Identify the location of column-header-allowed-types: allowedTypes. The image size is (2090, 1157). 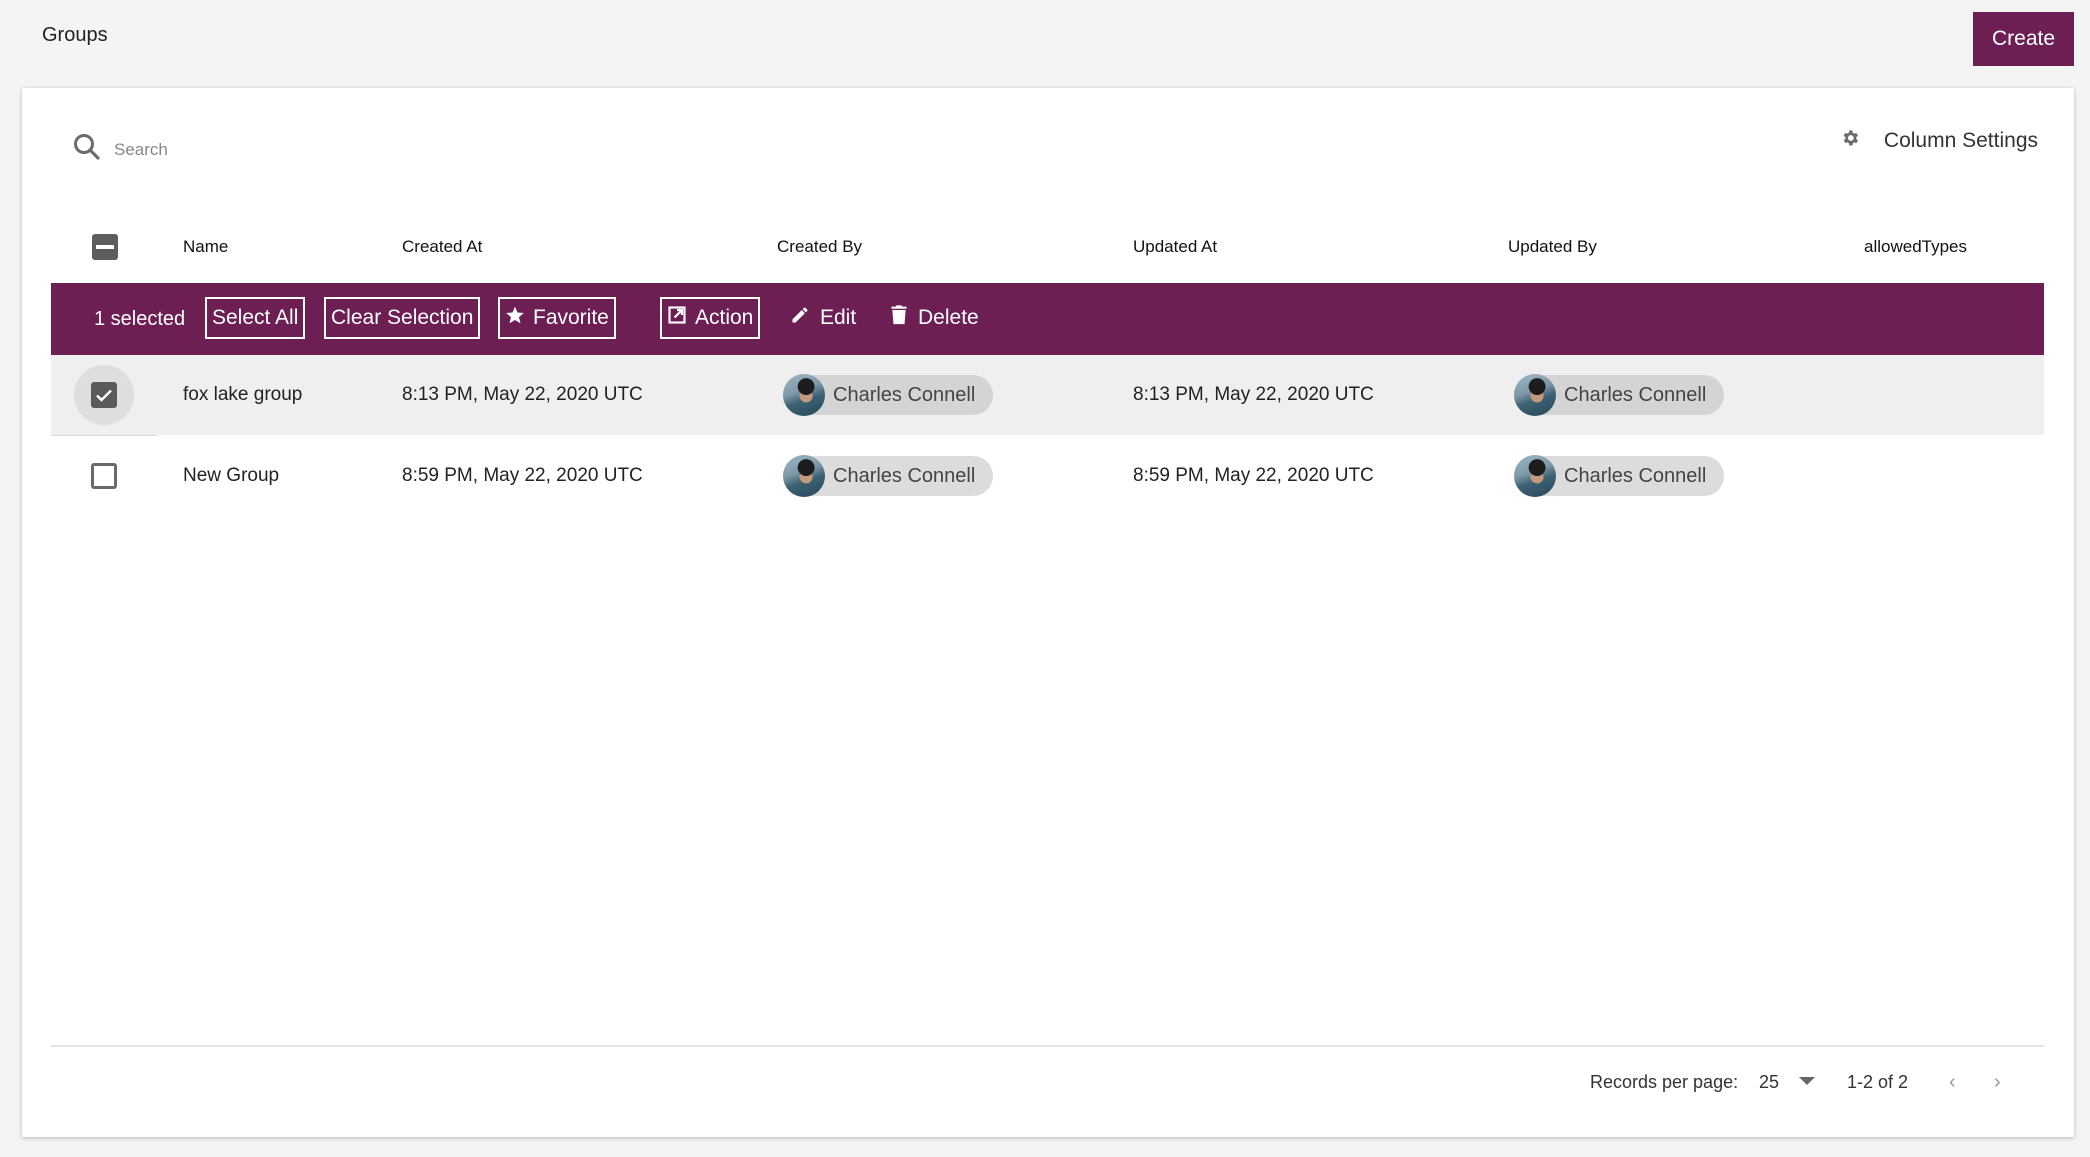
(1915, 247).